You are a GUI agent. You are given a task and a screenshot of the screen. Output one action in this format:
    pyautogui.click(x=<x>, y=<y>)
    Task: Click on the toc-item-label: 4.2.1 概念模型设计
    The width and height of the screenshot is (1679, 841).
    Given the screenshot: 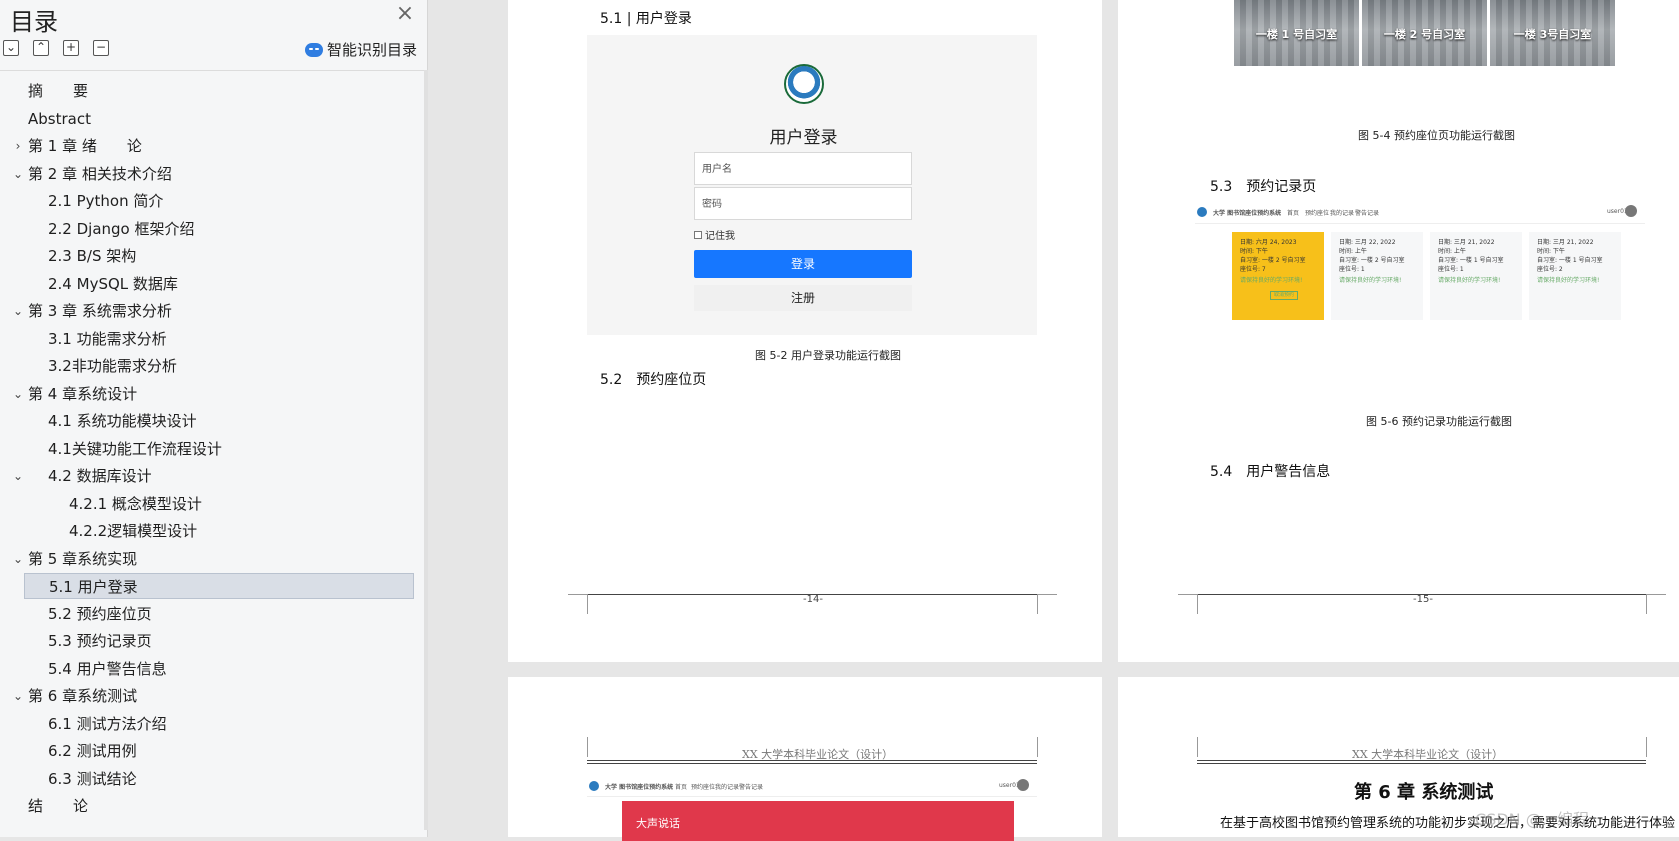 What is the action you would take?
    pyautogui.click(x=135, y=503)
    